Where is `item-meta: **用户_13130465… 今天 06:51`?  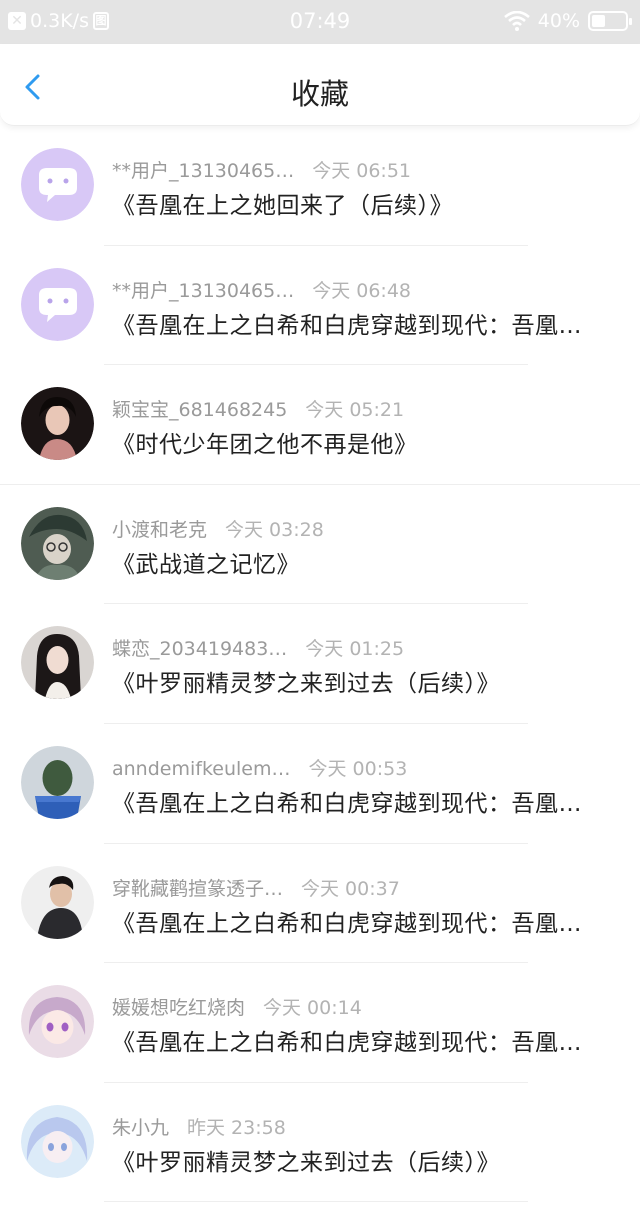
item-meta: **用户_13130465… 今天 06:51 is located at coordinates (261, 169).